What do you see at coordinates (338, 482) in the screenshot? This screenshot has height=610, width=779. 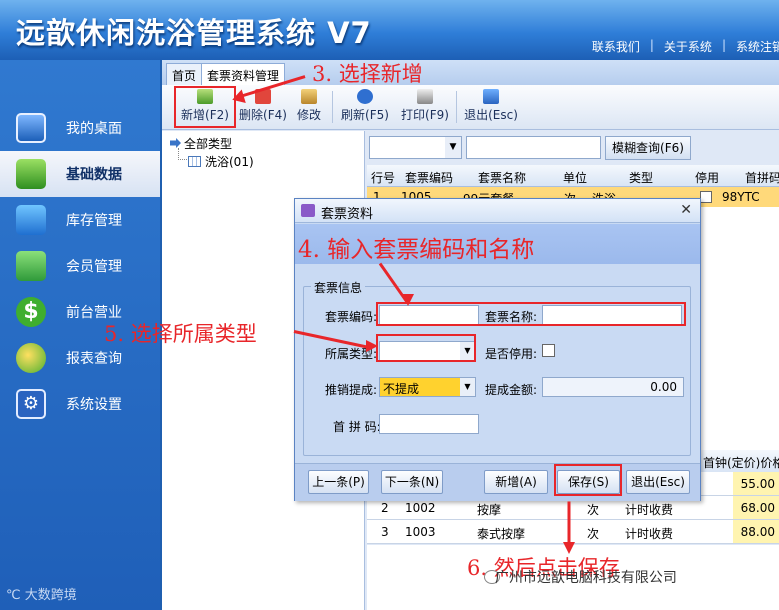 I see `prev-button: 上一条(P)` at bounding box center [338, 482].